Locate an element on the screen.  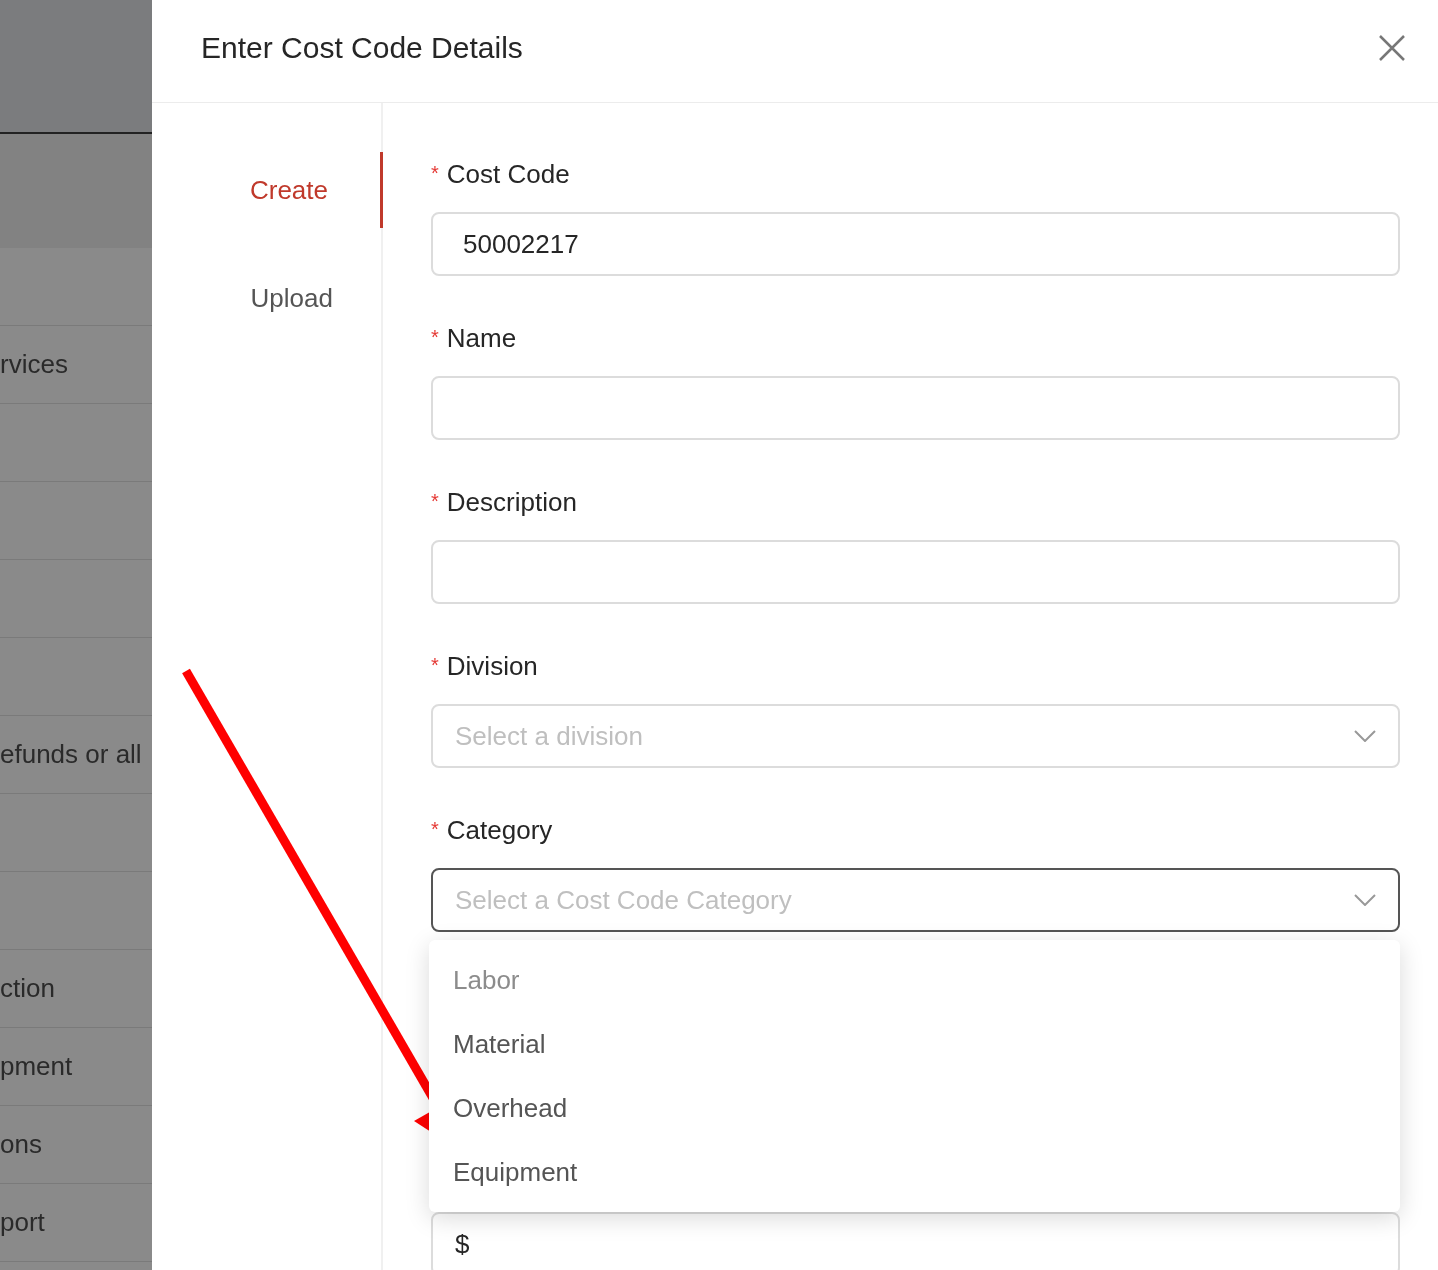
field-label: Cost Code is located at coordinates (508, 174).